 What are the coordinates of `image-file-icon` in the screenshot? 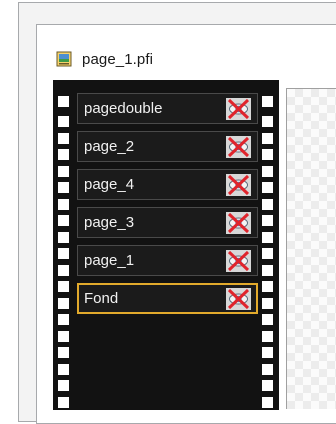 It's located at (64, 59).